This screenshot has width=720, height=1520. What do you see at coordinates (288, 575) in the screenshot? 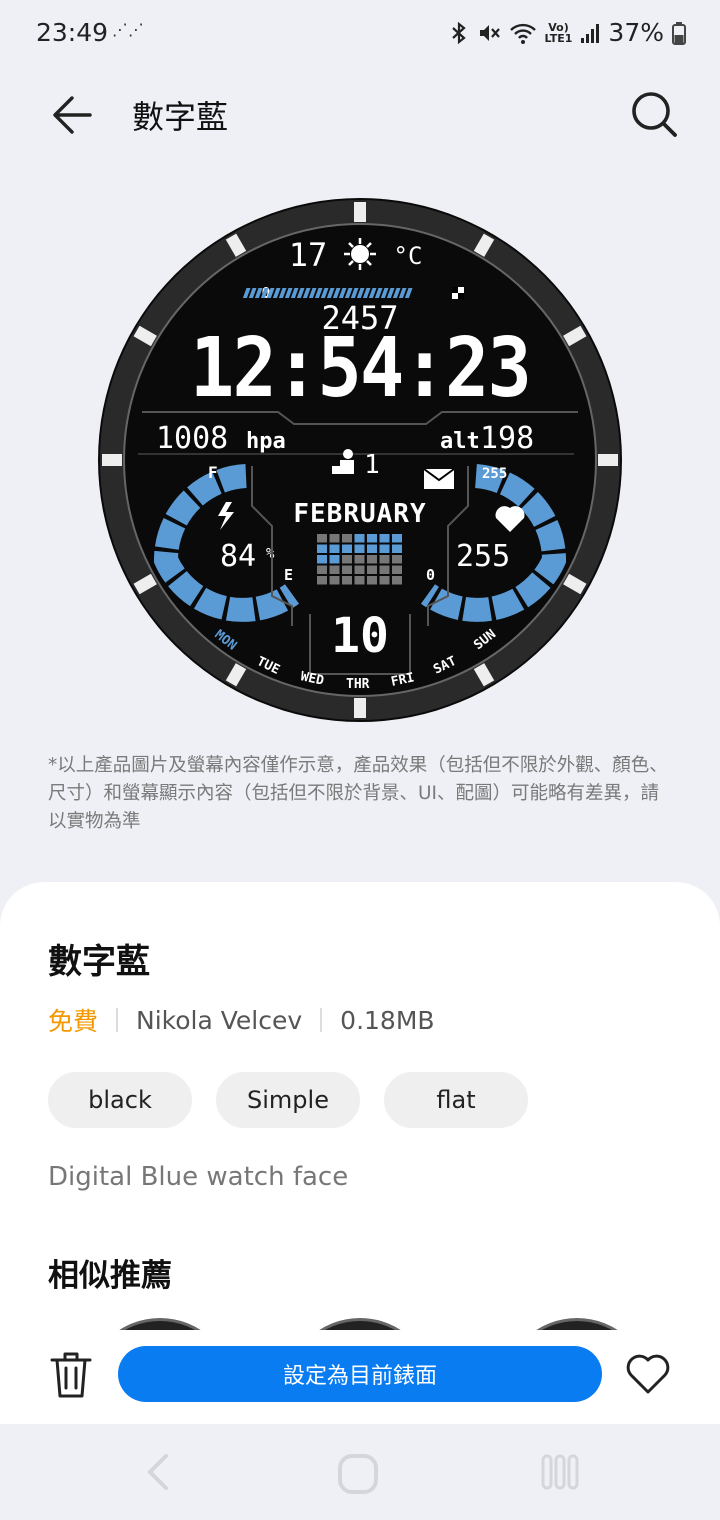
I see `battery-empty-label: E` at bounding box center [288, 575].